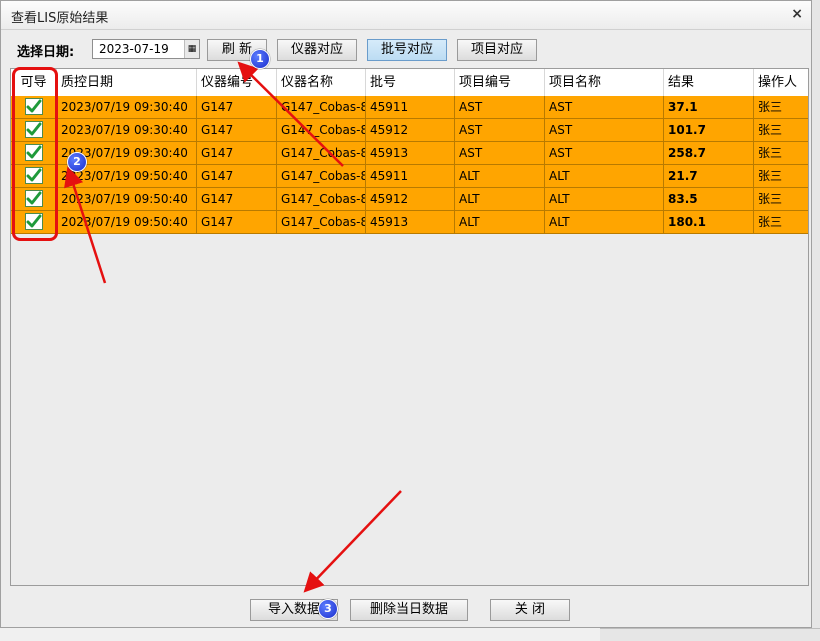 The height and width of the screenshot is (641, 820). Describe the element at coordinates (127, 82) in the screenshot. I see `col-qc-date: 质控日期` at that location.